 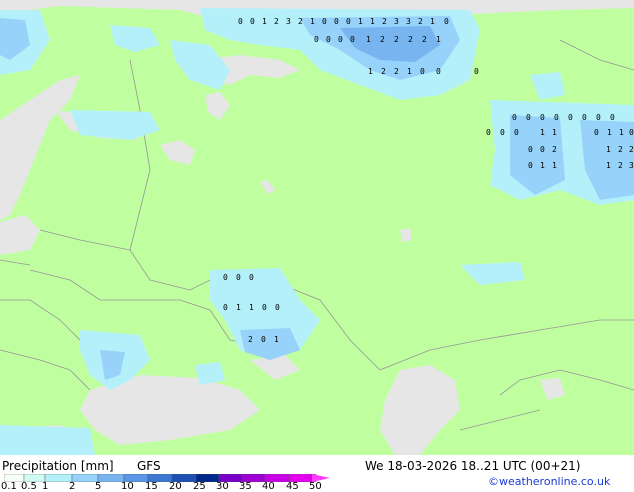 What do you see at coordinates (167, 478) in the screenshot?
I see `color-scale-bar` at bounding box center [167, 478].